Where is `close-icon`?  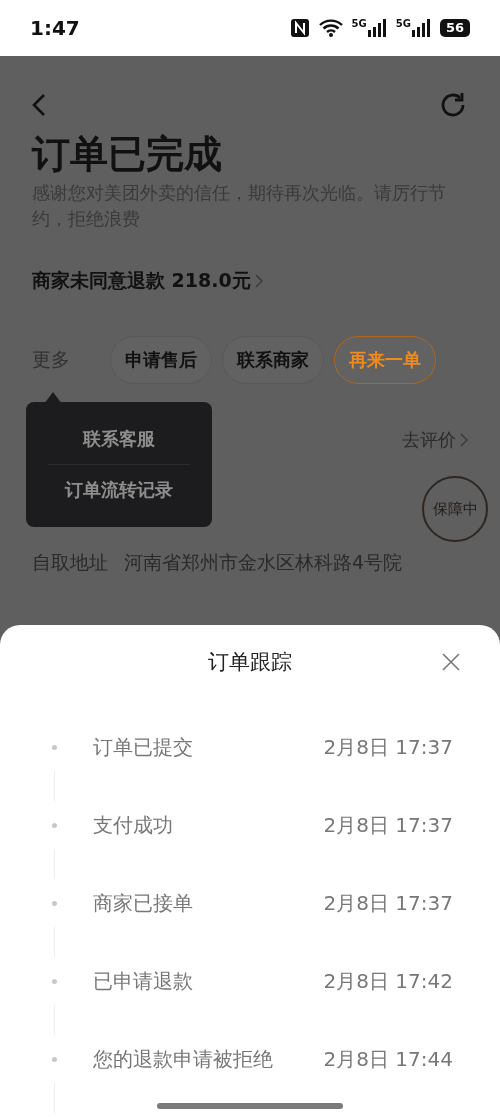
close-icon is located at coordinates (451, 662).